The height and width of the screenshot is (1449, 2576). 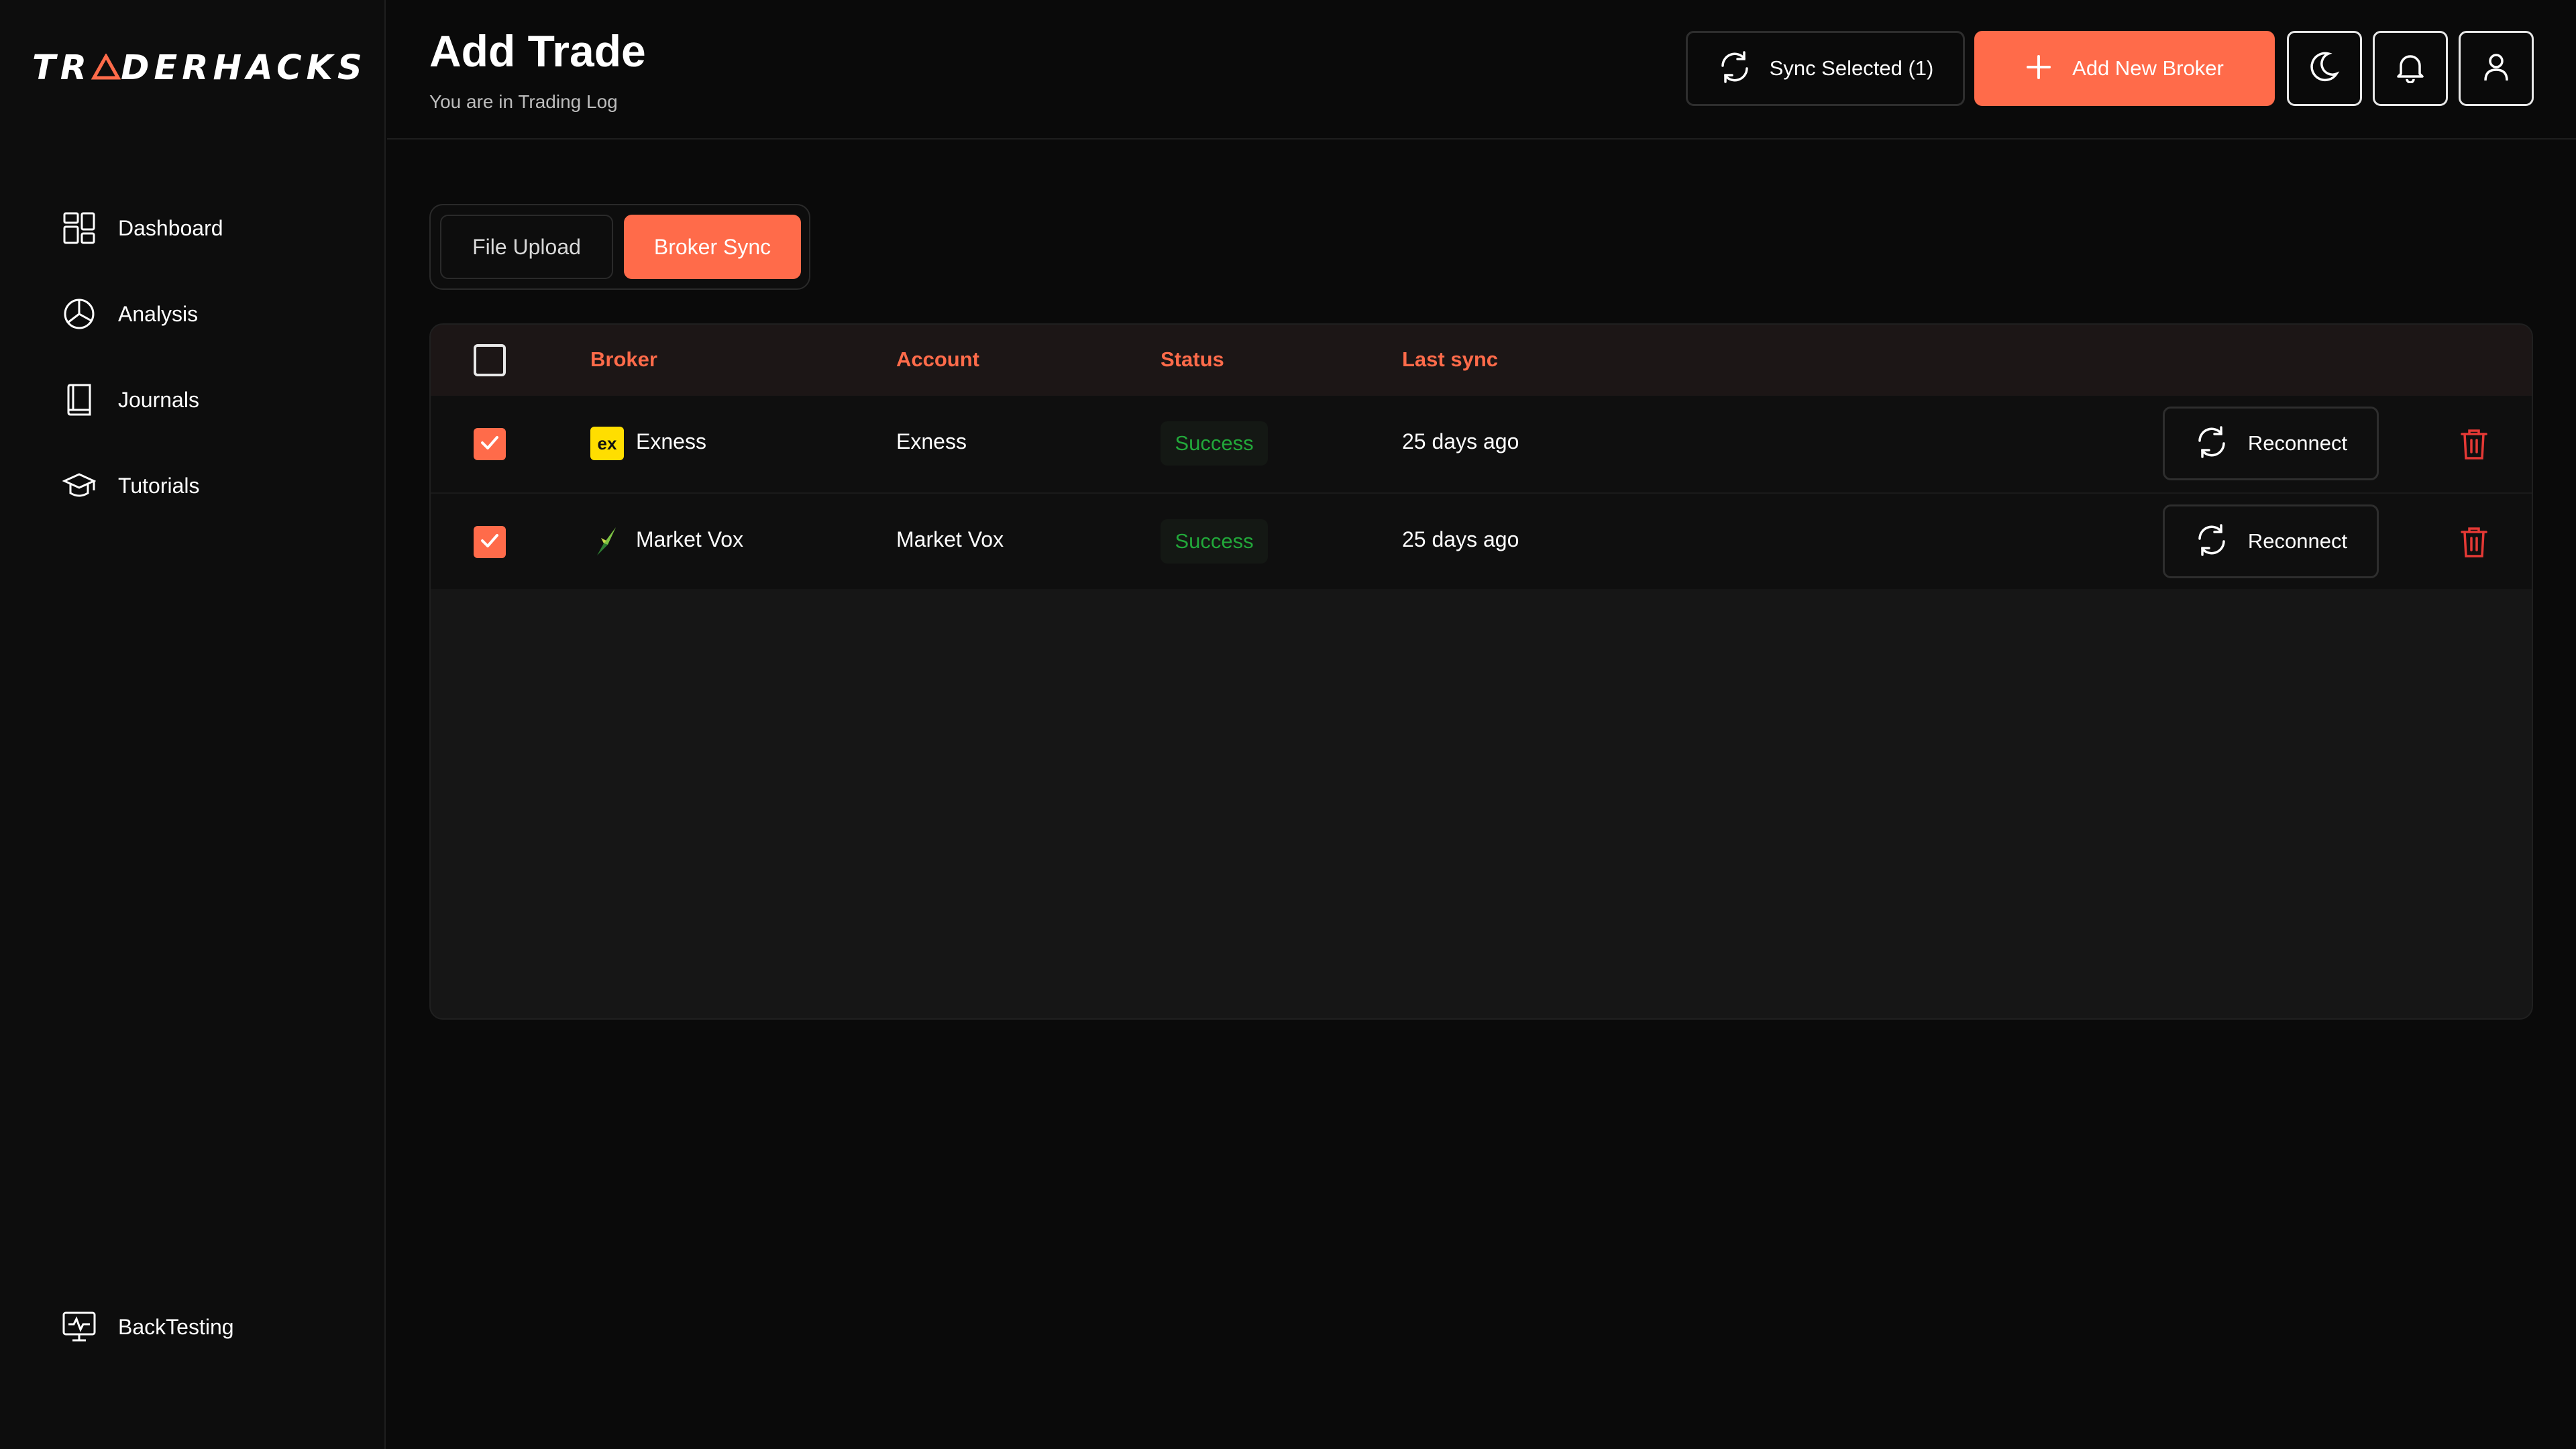 I want to click on sidebar-item-label: Analysis, so click(x=158, y=313).